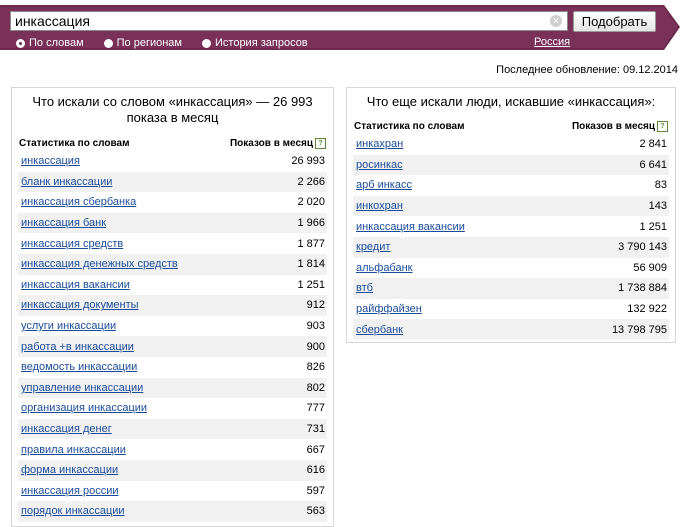  I want to click on phrase-link: втб, so click(364, 288).